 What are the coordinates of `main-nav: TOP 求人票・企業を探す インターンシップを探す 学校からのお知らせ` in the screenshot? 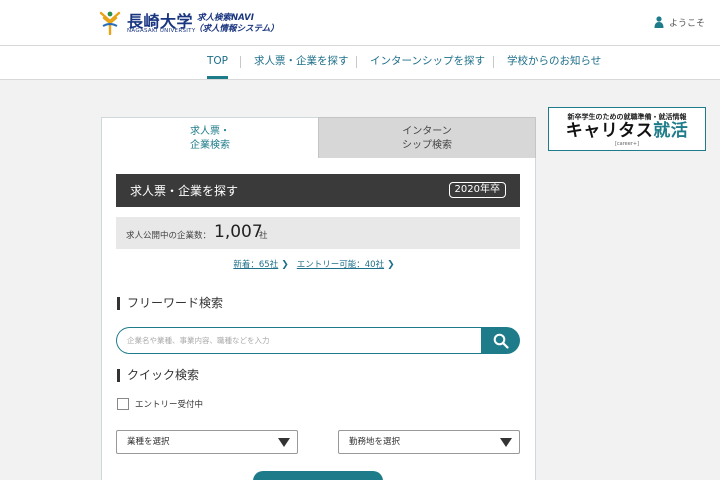 It's located at (360, 63).